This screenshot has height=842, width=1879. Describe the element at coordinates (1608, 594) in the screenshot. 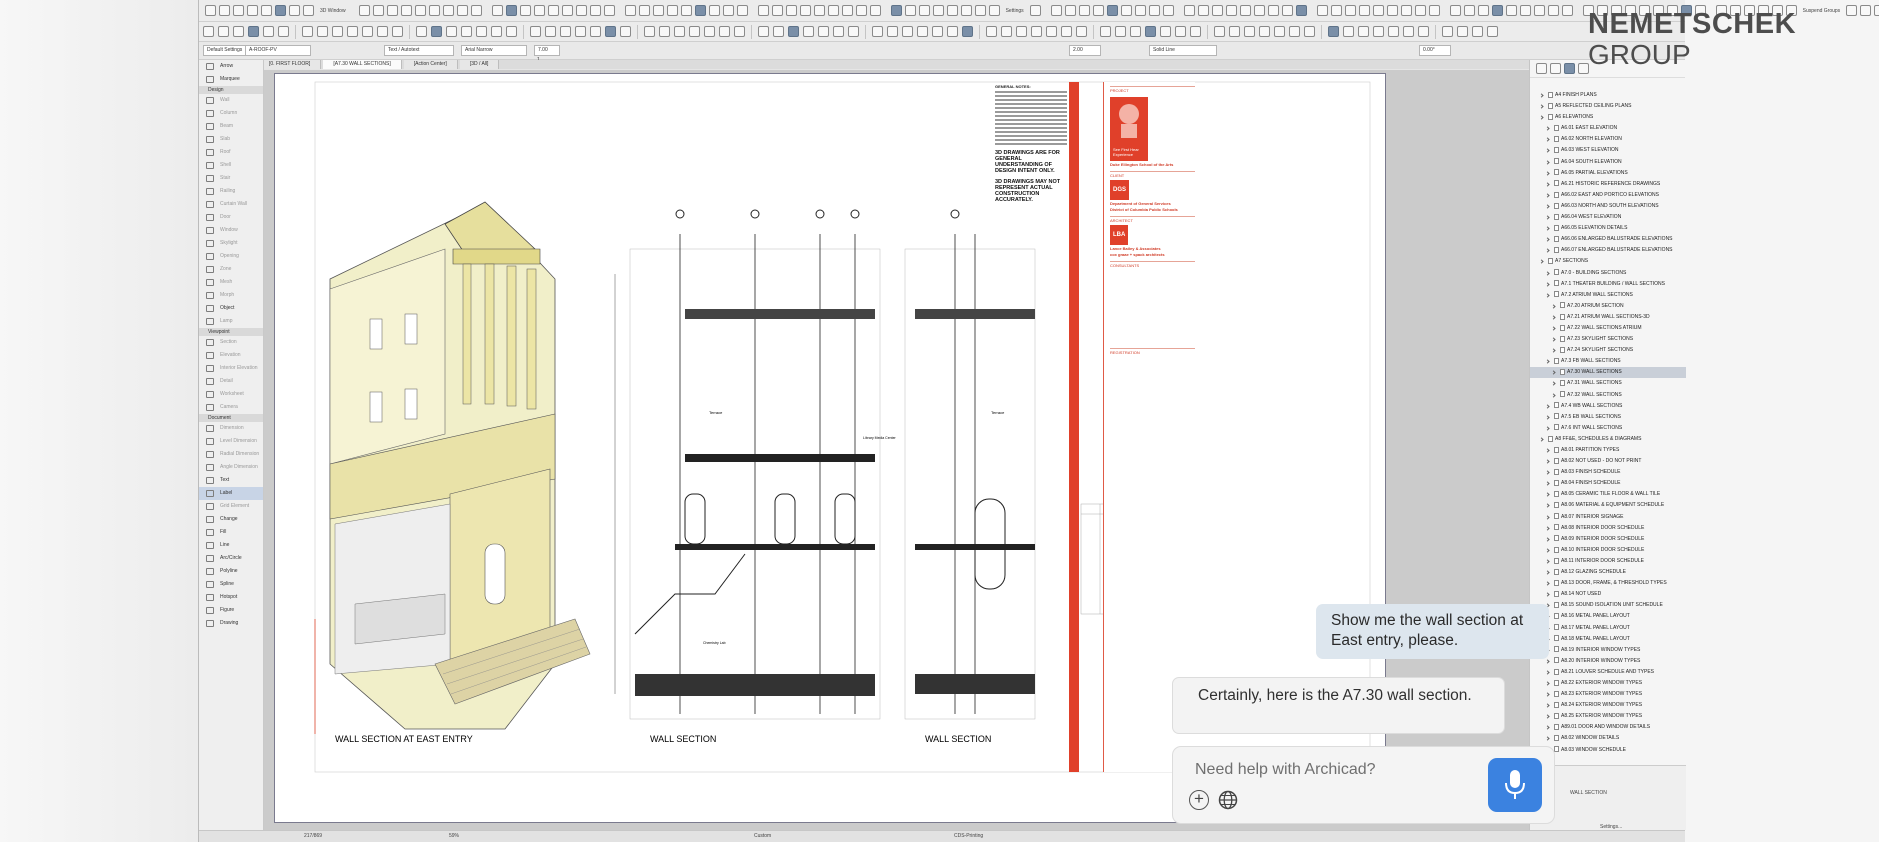

I see `nav-tree-item: A8.14 NOT USED` at that location.